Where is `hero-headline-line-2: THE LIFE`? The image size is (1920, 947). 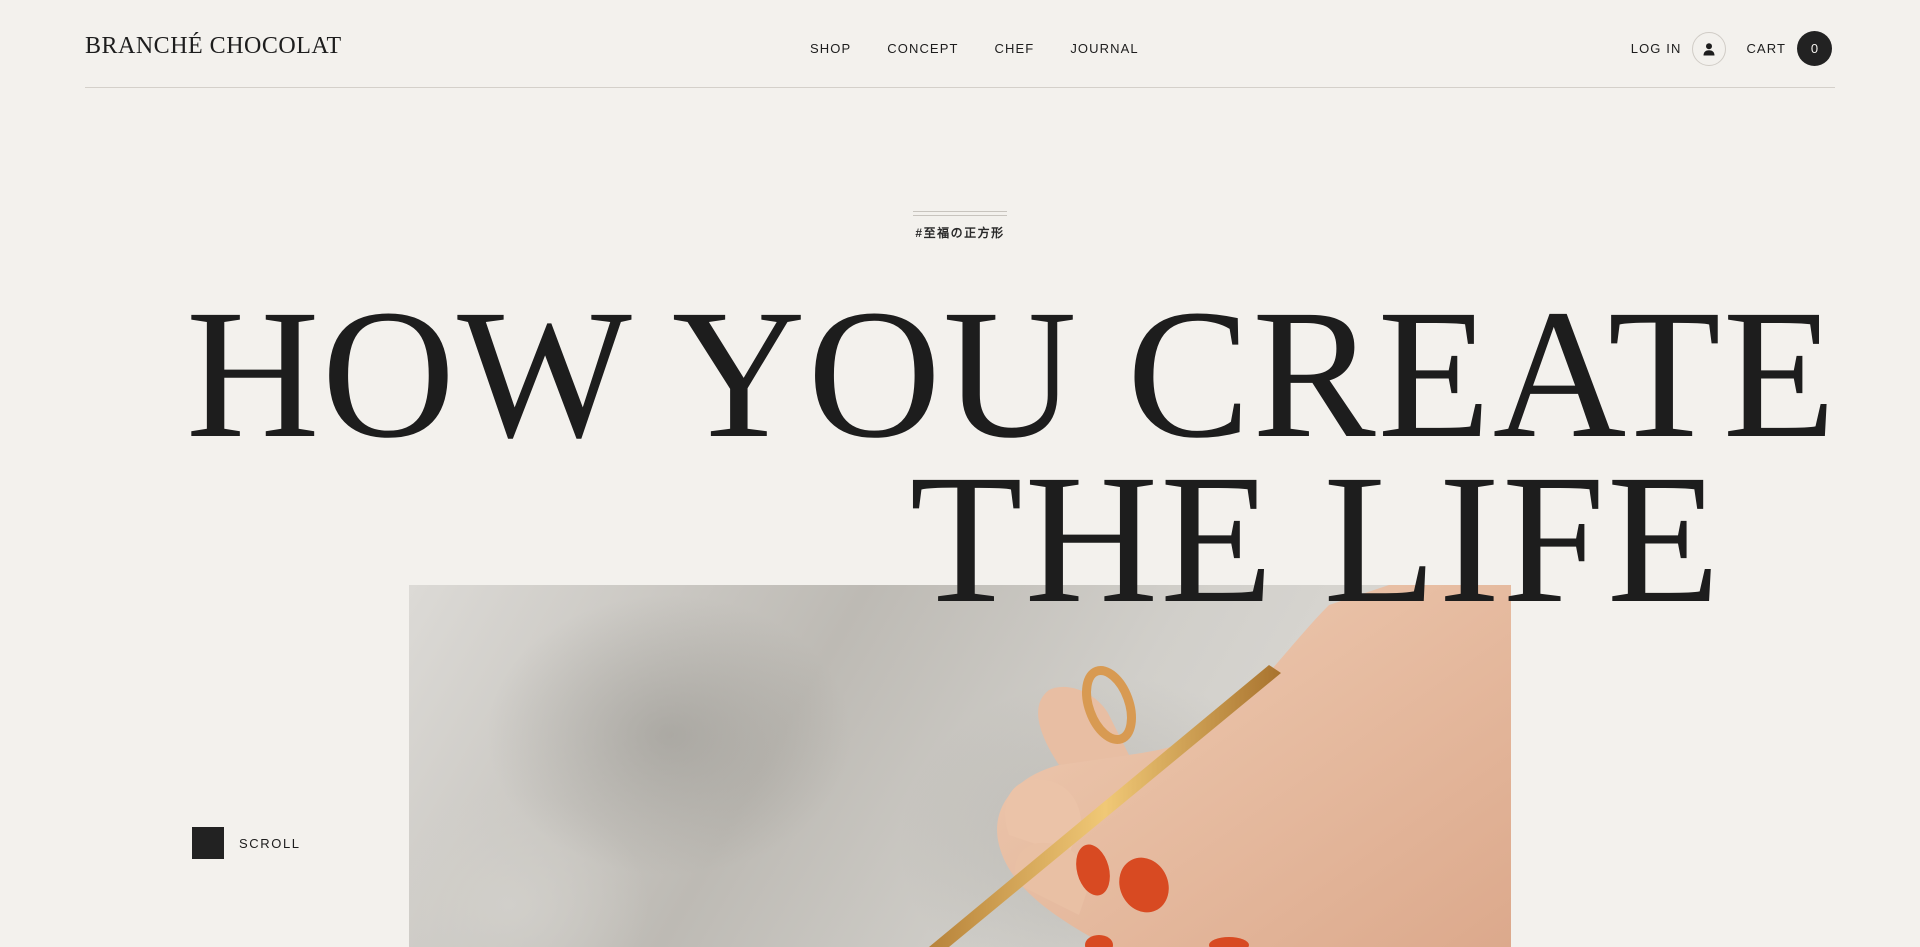
hero-headline-line-2: THE LIFE is located at coordinates (1315, 539).